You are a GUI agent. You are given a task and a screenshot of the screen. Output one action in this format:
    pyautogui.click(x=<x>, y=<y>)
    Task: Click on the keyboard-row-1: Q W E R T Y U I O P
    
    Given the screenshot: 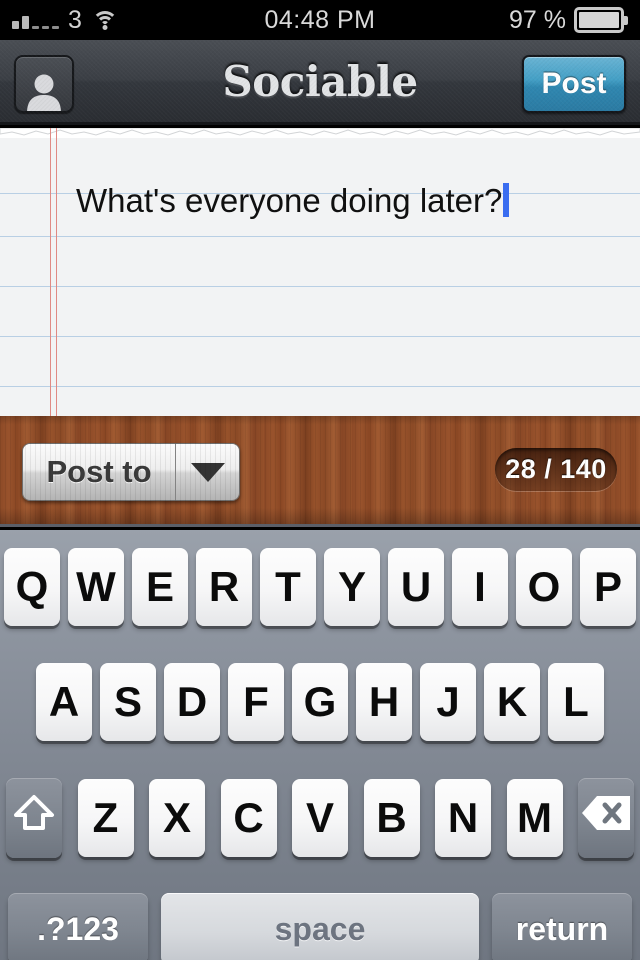 What is the action you would take?
    pyautogui.click(x=320, y=587)
    